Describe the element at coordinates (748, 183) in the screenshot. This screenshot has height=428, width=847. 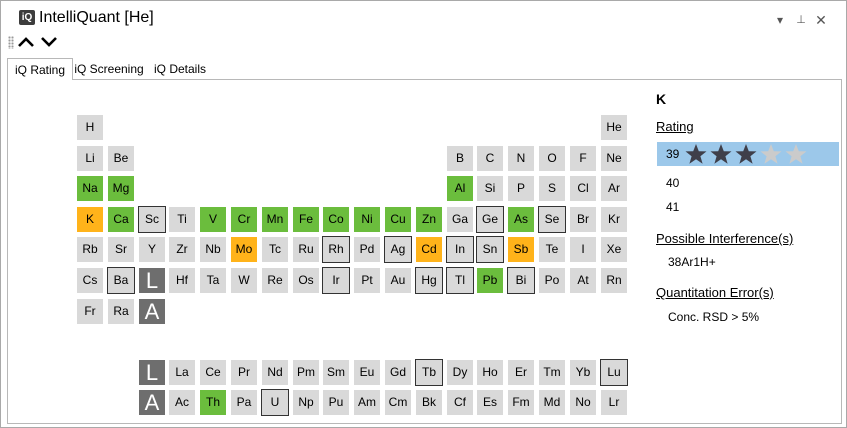
I see `rating-row-40: 40` at that location.